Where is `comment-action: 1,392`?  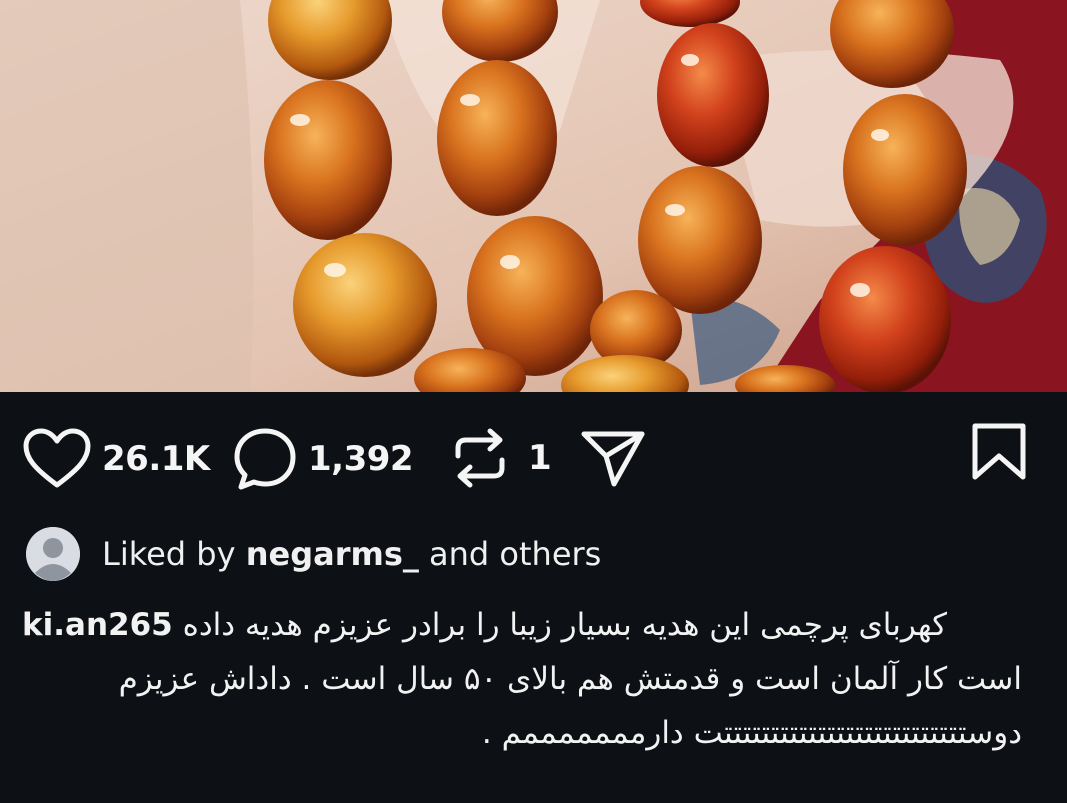 comment-action: 1,392 is located at coordinates (323, 459).